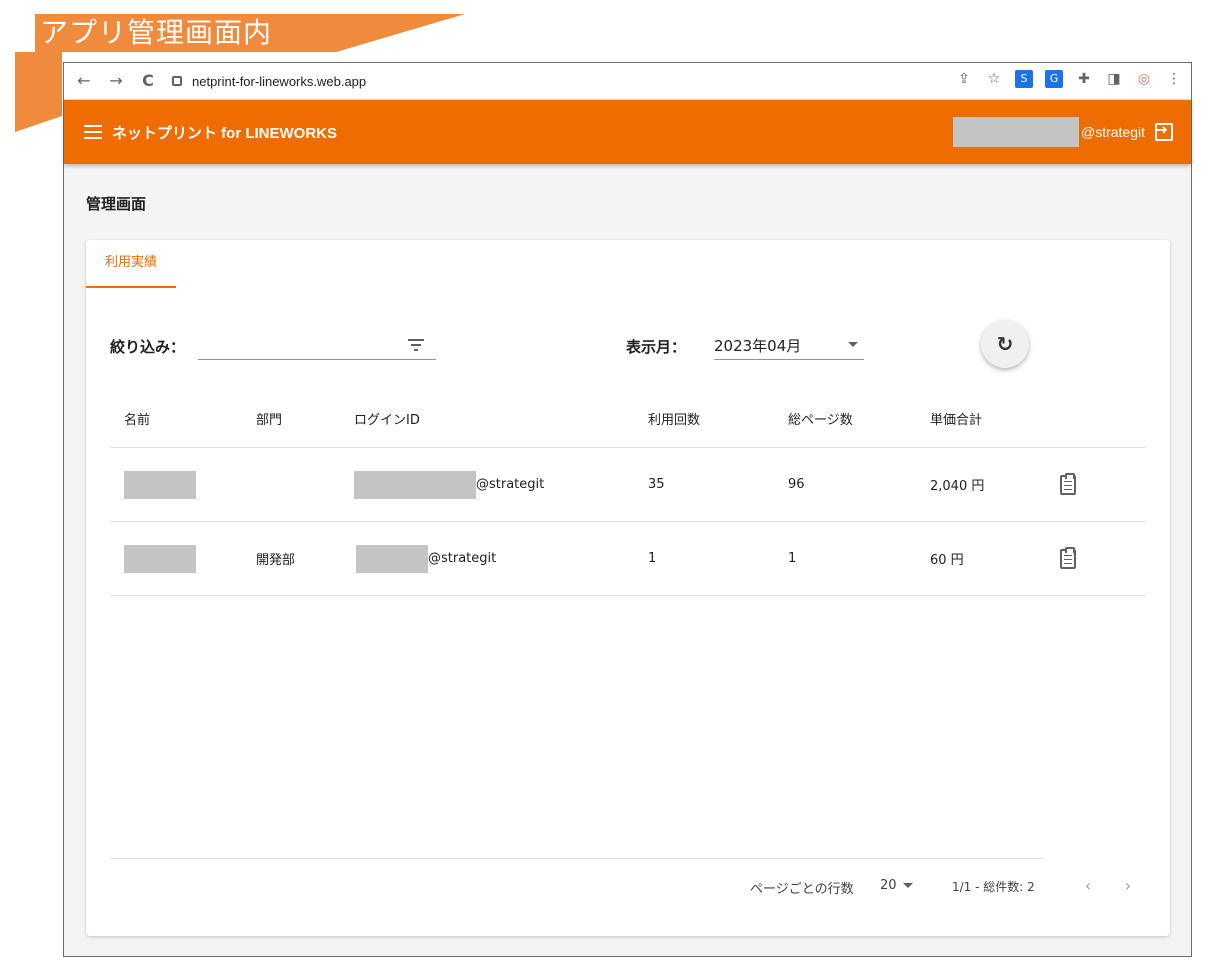 Image resolution: width=1214 pixels, height=968 pixels. I want to click on rows-per-page-select: 20, so click(896, 885).